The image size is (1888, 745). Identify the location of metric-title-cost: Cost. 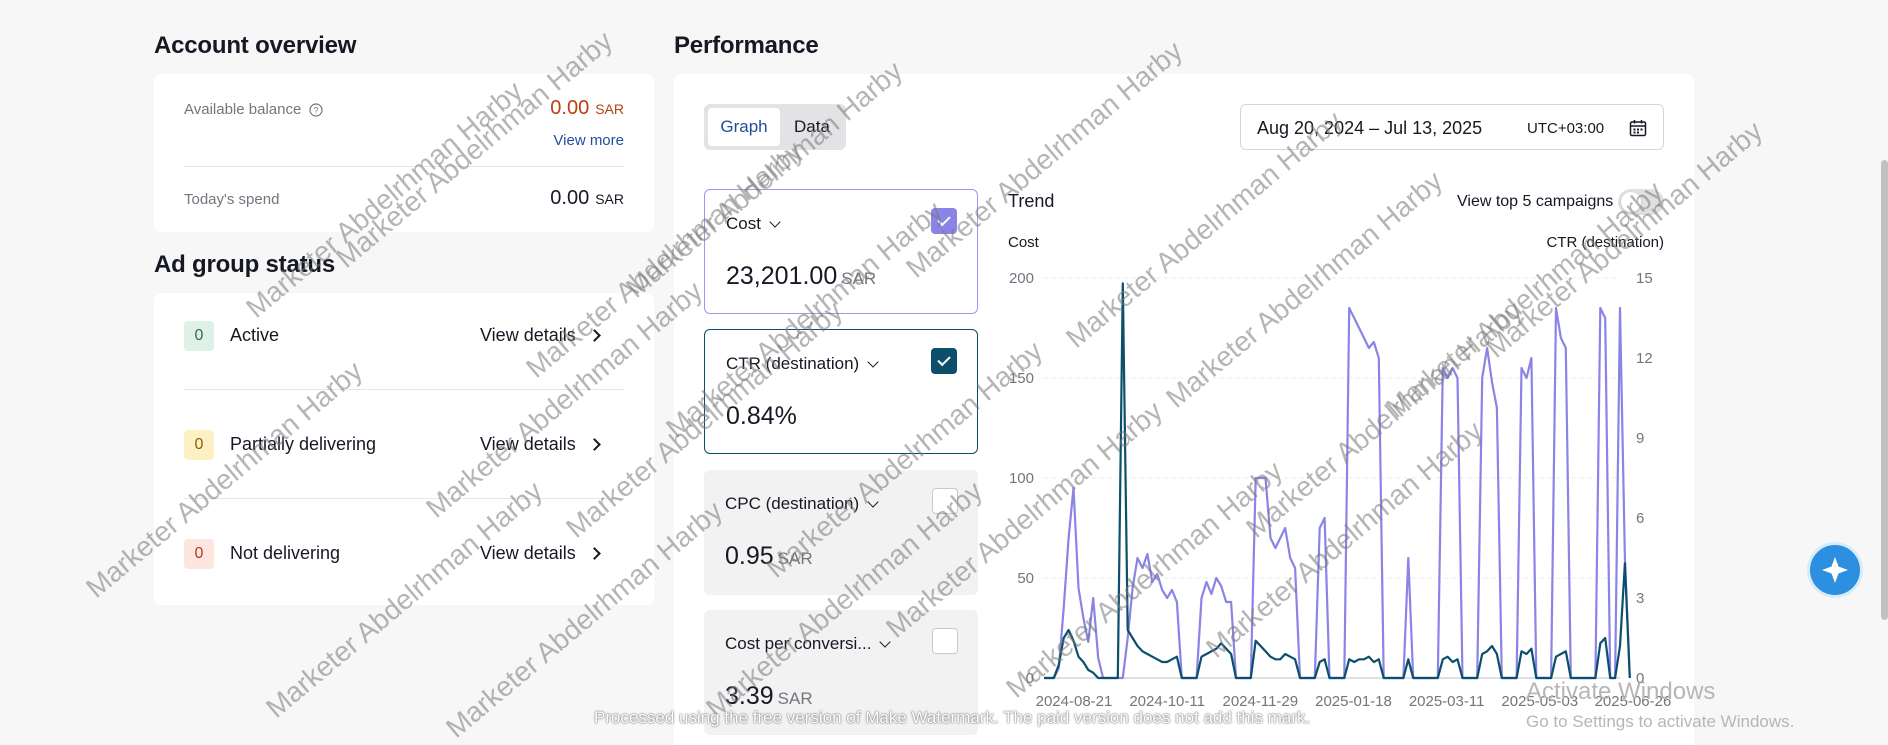
(753, 224).